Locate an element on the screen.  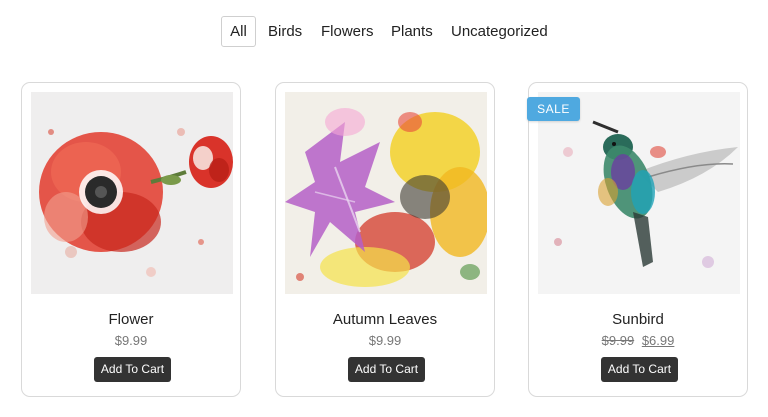
red-flower-watercolor-image is located at coordinates (132, 193).